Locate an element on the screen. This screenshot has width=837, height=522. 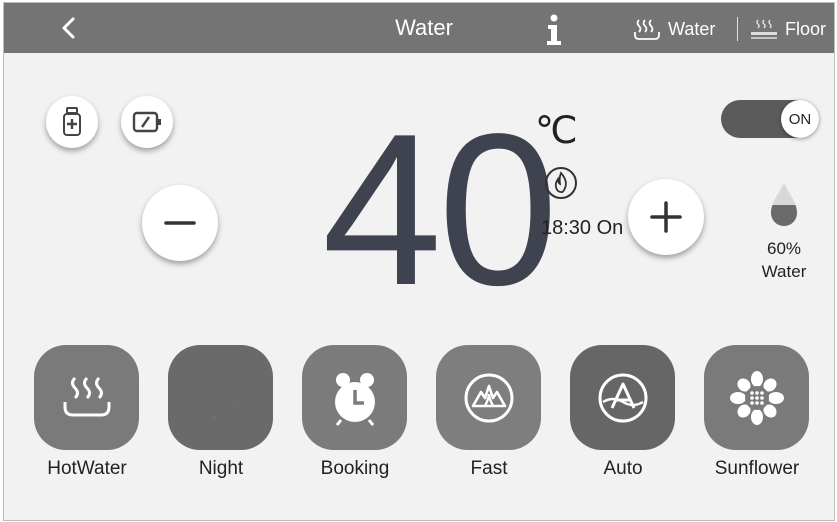
auto-icon is located at coordinates (622, 397).